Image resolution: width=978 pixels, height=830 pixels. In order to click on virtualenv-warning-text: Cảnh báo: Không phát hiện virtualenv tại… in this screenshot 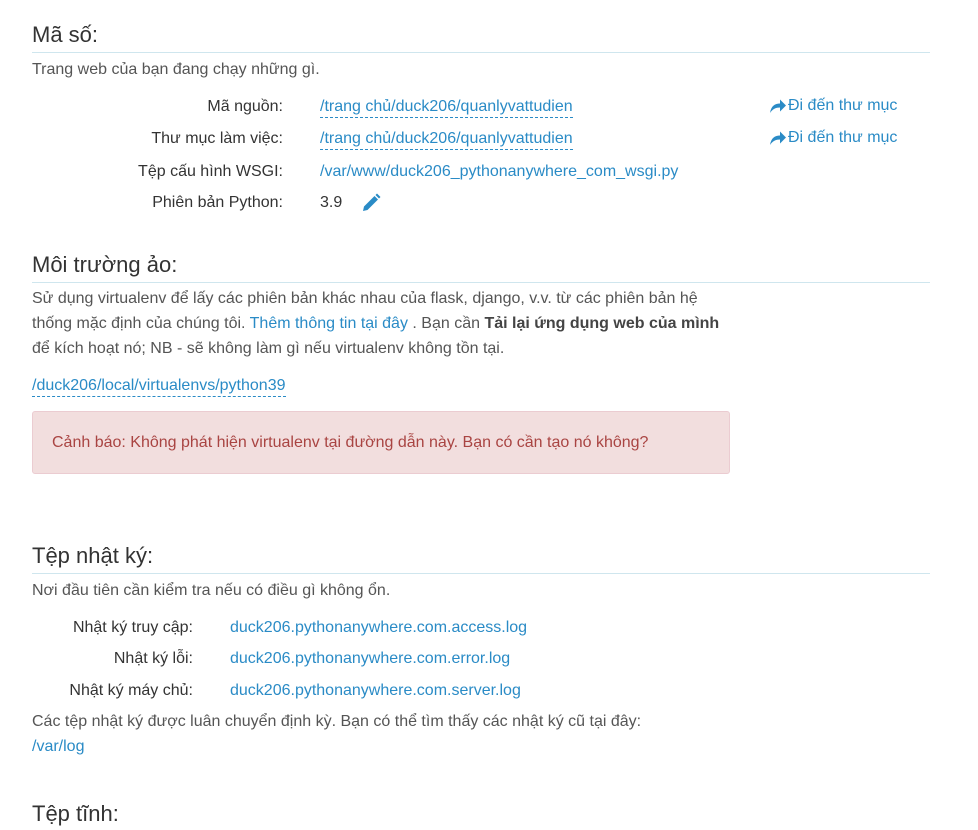, I will do `click(350, 442)`.